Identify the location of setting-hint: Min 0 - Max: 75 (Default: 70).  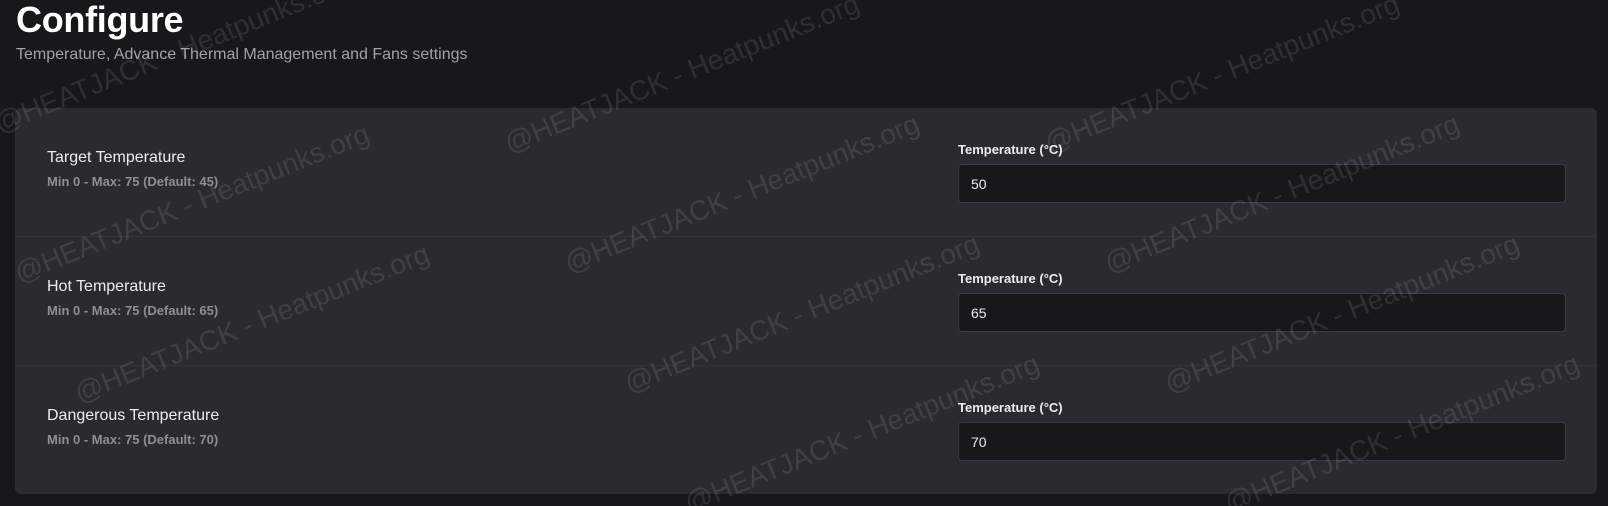
(133, 439).